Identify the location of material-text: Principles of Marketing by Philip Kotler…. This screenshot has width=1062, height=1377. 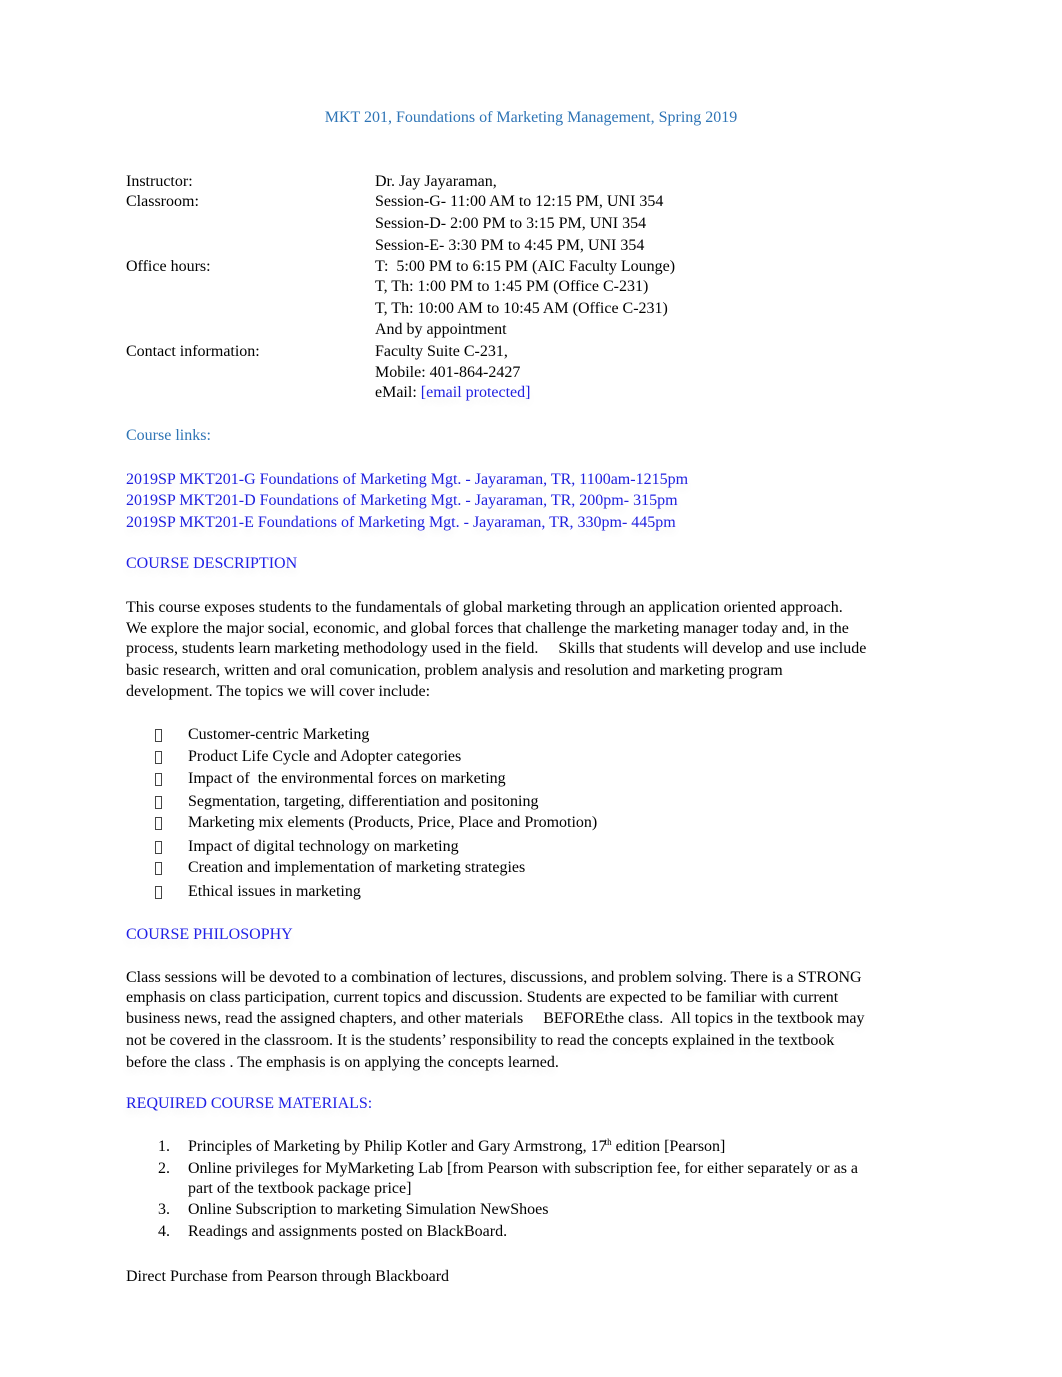
(397, 1146).